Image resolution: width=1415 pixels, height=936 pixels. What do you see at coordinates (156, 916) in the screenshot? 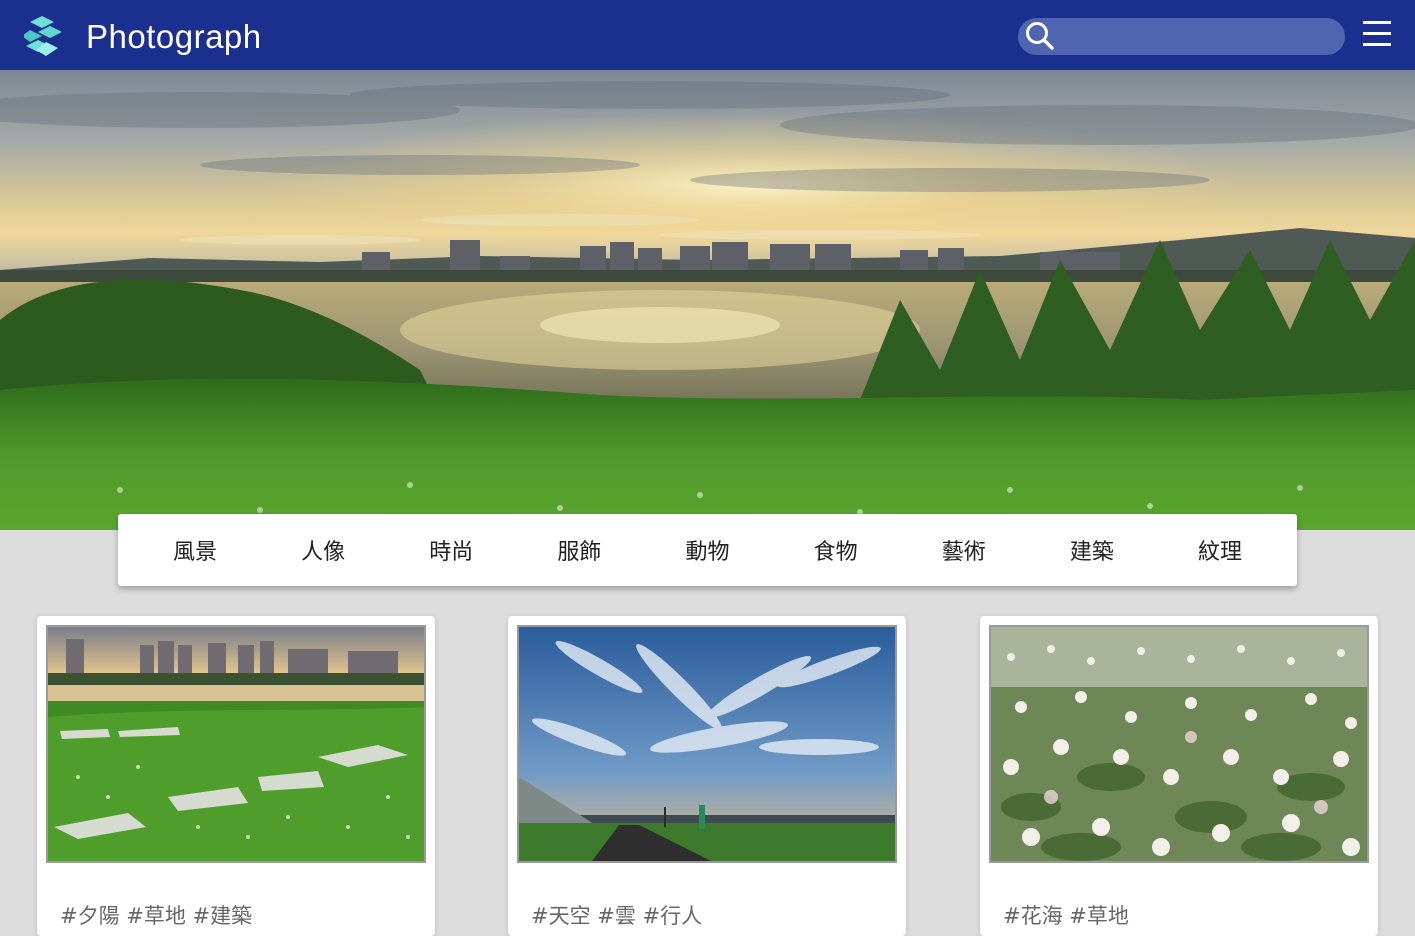
I see `card-tags: #夕陽 #草地 #建築` at bounding box center [156, 916].